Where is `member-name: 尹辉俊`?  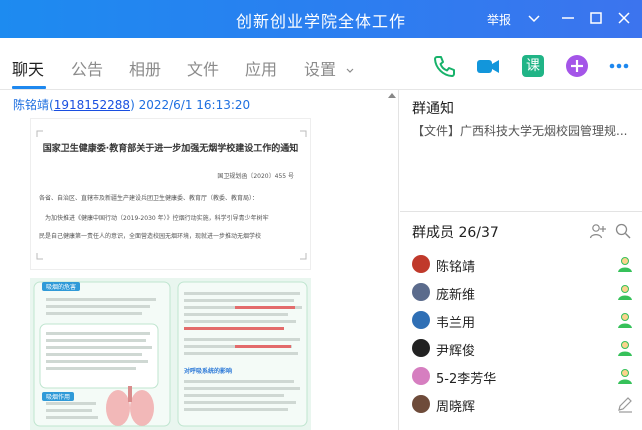 member-name: 尹辉俊 is located at coordinates (456, 351).